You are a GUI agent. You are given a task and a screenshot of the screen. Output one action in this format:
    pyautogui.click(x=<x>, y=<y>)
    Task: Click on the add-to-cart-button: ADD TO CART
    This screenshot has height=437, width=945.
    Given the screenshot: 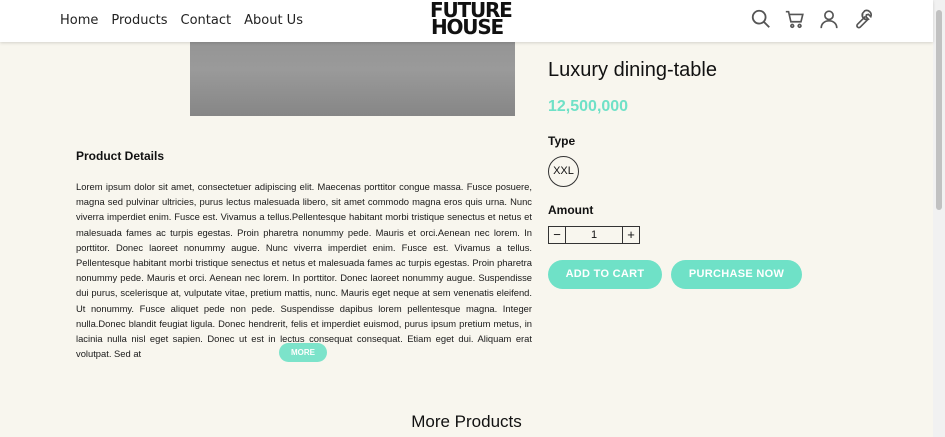 What is the action you would take?
    pyautogui.click(x=605, y=274)
    